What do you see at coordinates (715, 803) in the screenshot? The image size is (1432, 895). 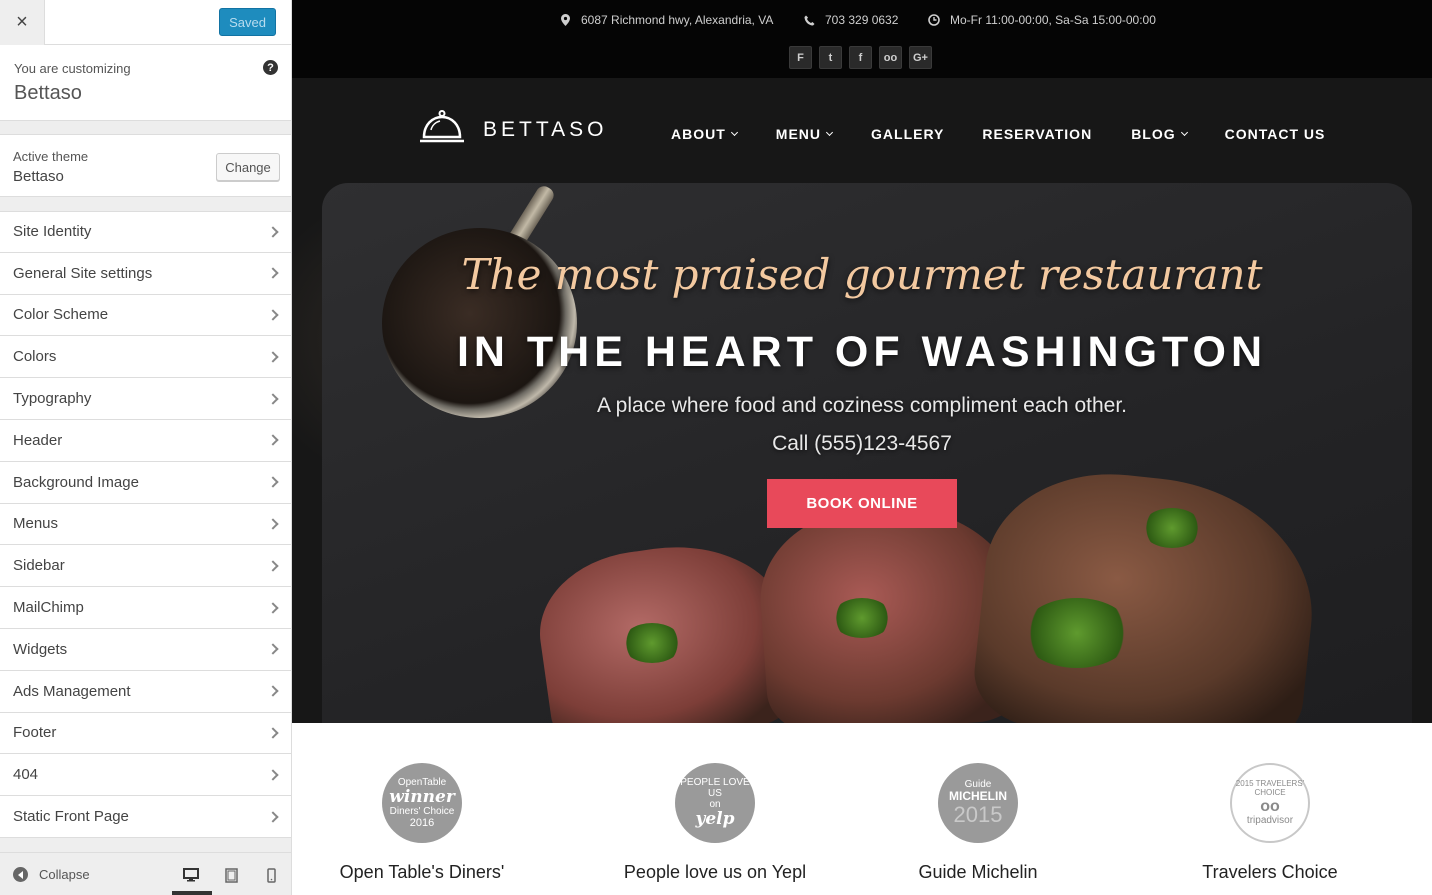 I see `yelp-badge: PEOPLE LOVE US on yelp` at bounding box center [715, 803].